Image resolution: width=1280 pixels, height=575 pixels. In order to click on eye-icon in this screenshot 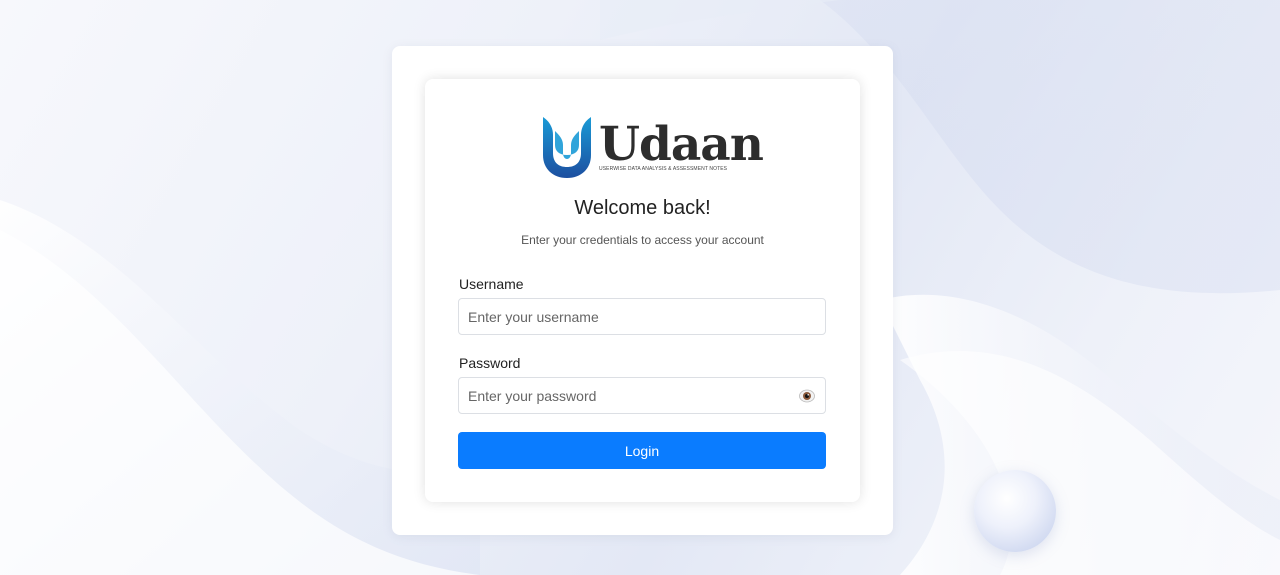, I will do `click(807, 396)`.